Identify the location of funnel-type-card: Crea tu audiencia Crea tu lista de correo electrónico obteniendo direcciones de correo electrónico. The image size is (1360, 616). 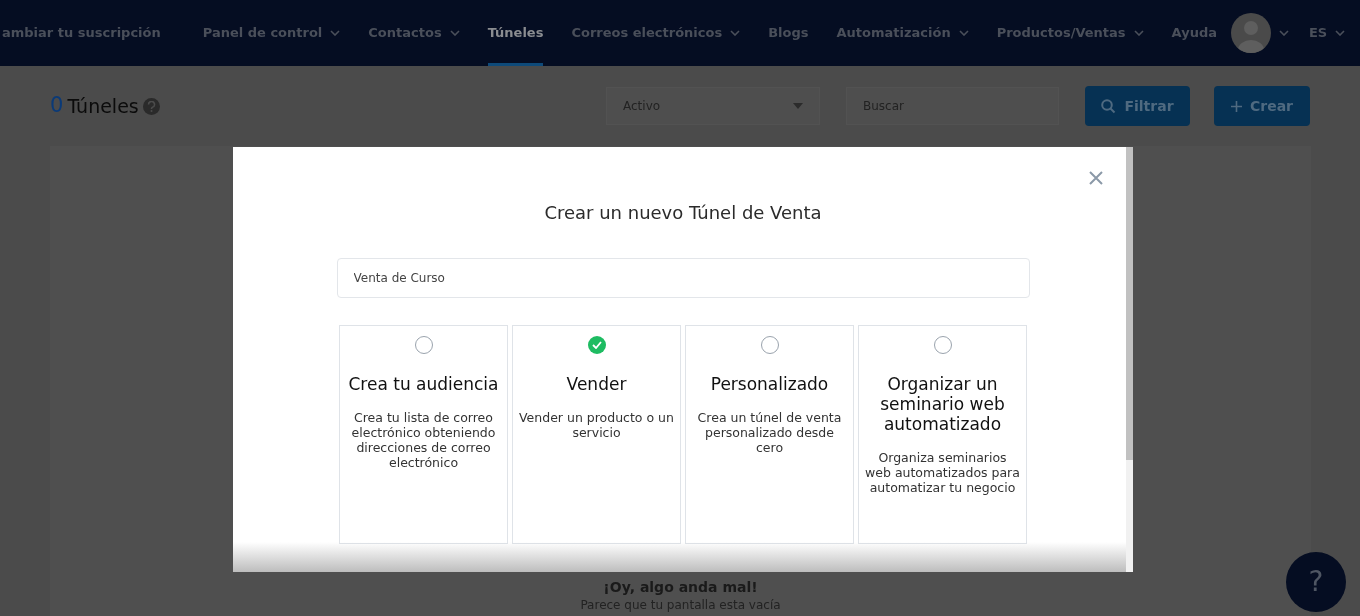
(423, 434).